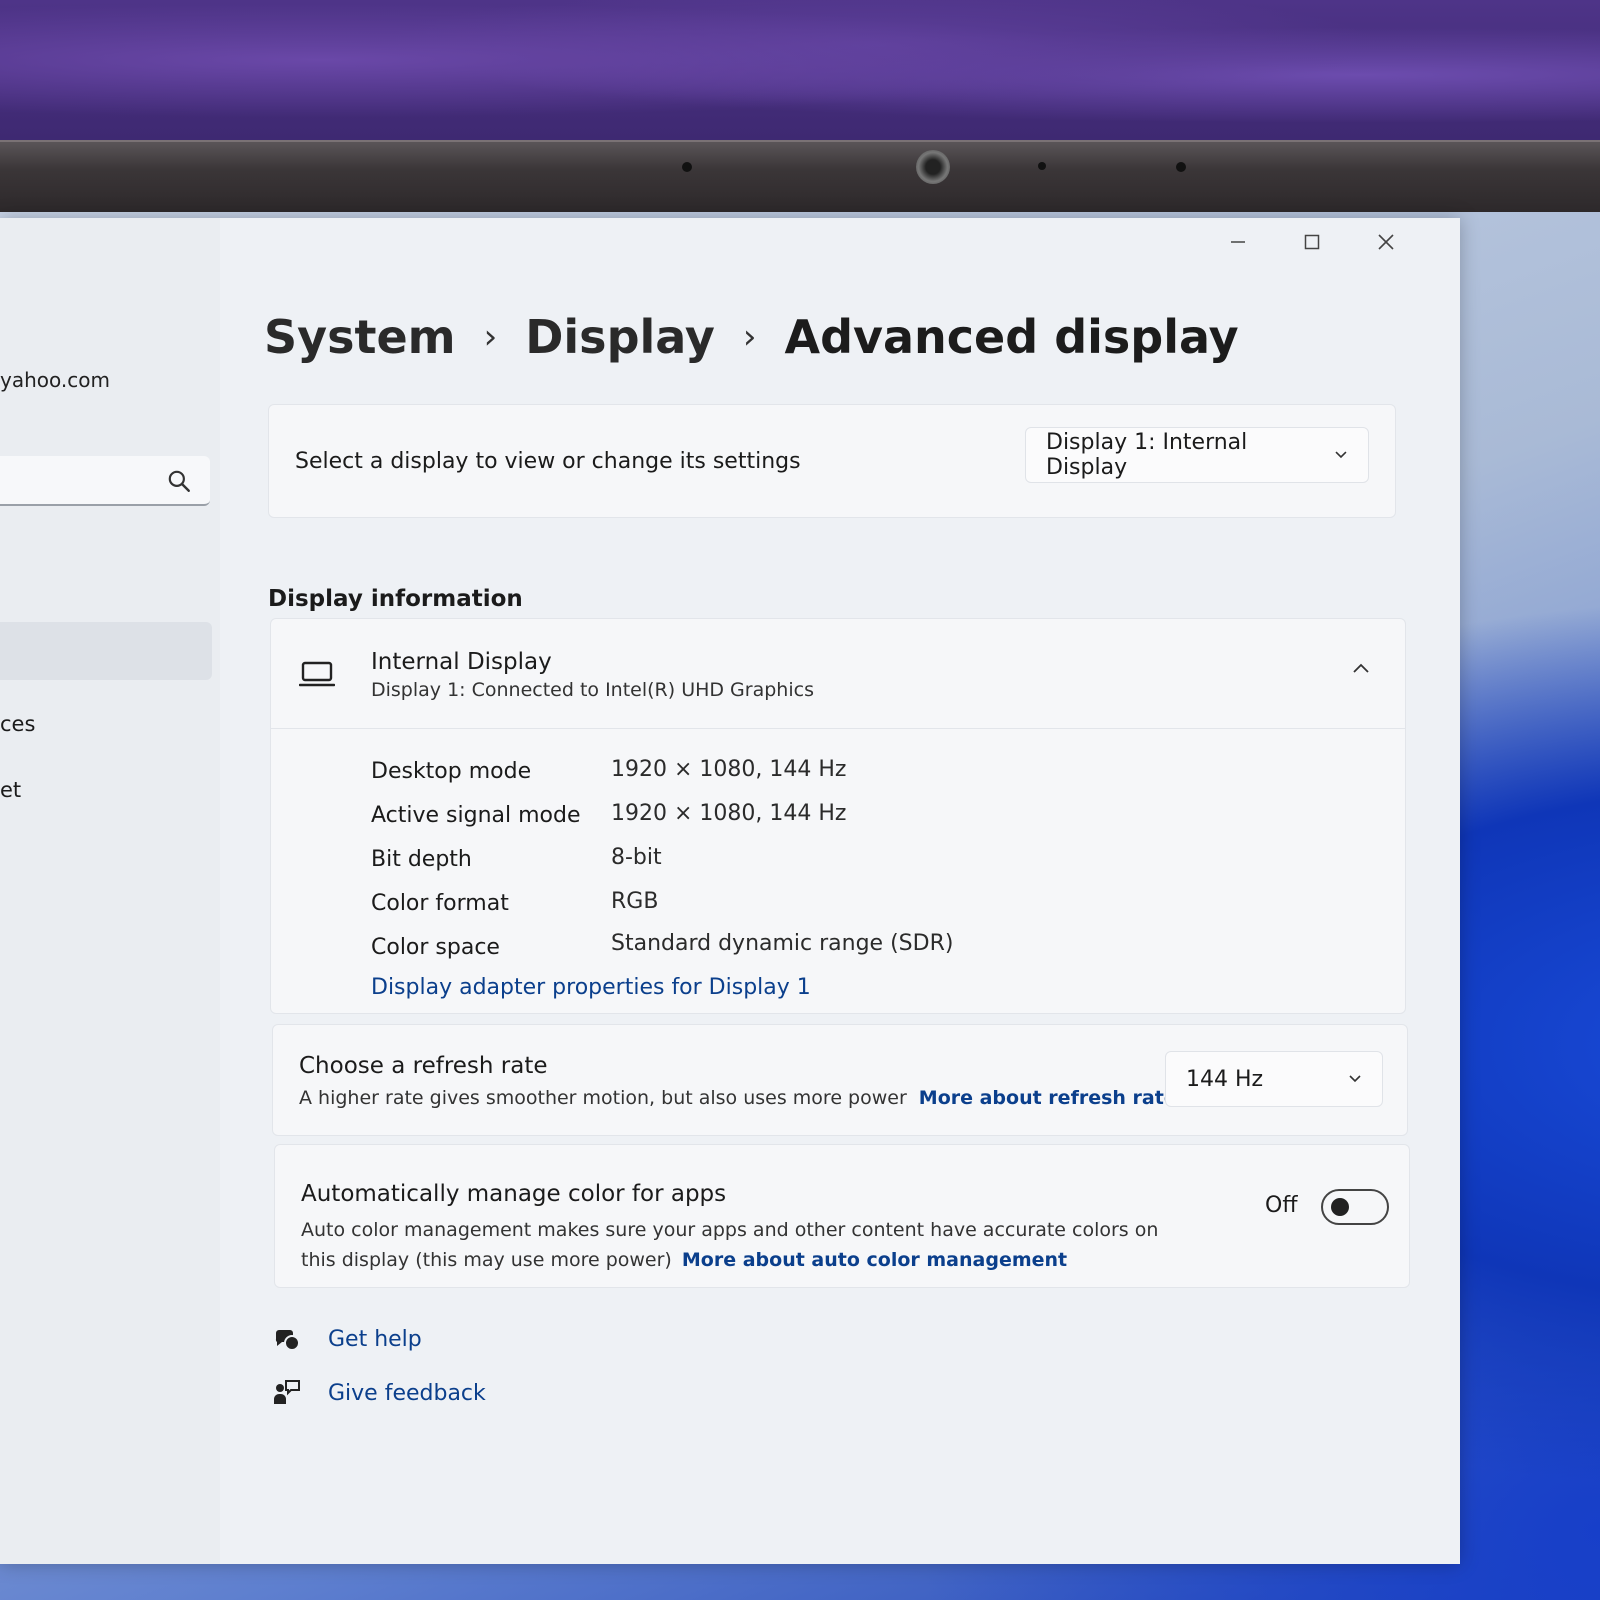  What do you see at coordinates (1355, 1207) in the screenshot?
I see `auto-color-toggle` at bounding box center [1355, 1207].